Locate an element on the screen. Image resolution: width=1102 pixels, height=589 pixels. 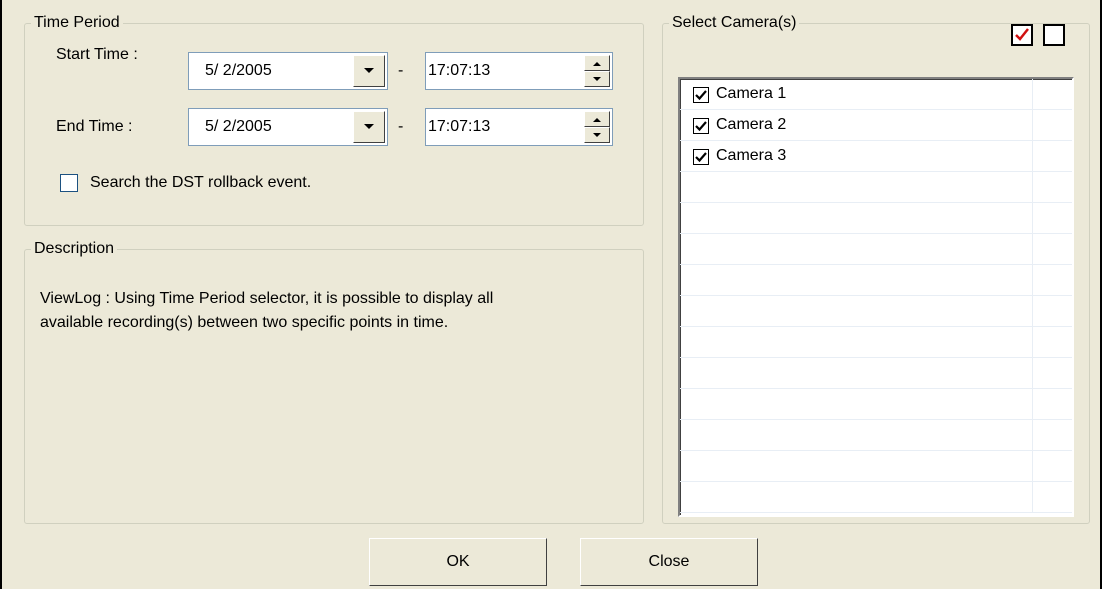
end-date-dropdown-button is located at coordinates (369, 127).